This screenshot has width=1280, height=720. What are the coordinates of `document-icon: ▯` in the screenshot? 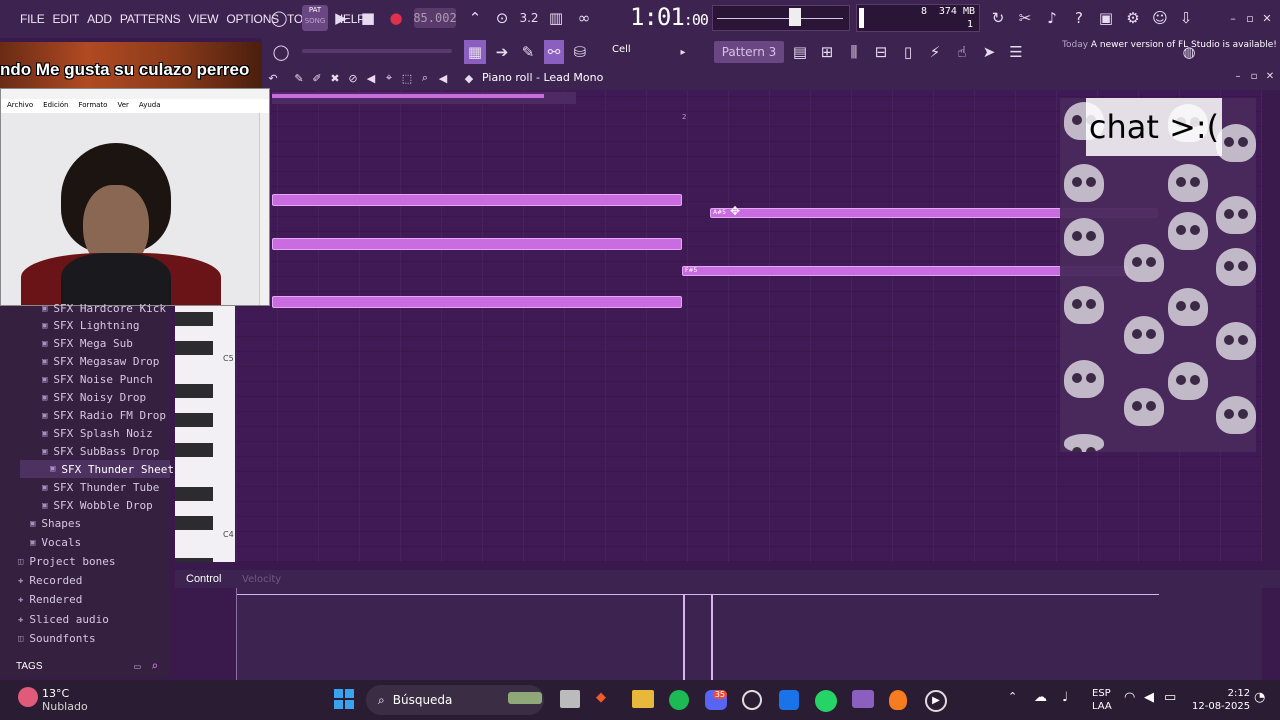 It's located at (908, 52).